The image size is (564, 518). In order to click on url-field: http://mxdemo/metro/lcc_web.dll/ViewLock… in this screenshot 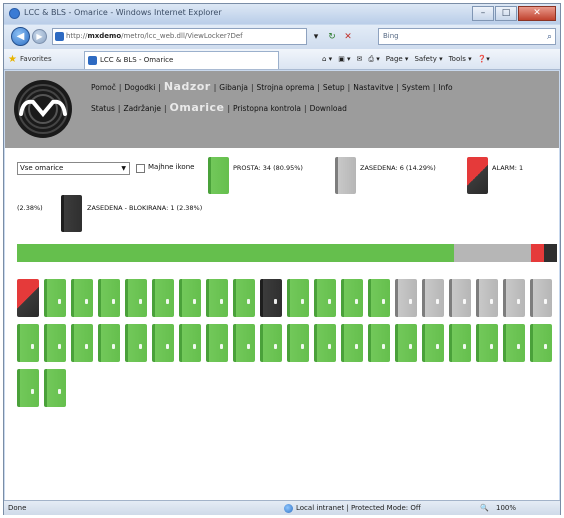, I will do `click(179, 36)`.